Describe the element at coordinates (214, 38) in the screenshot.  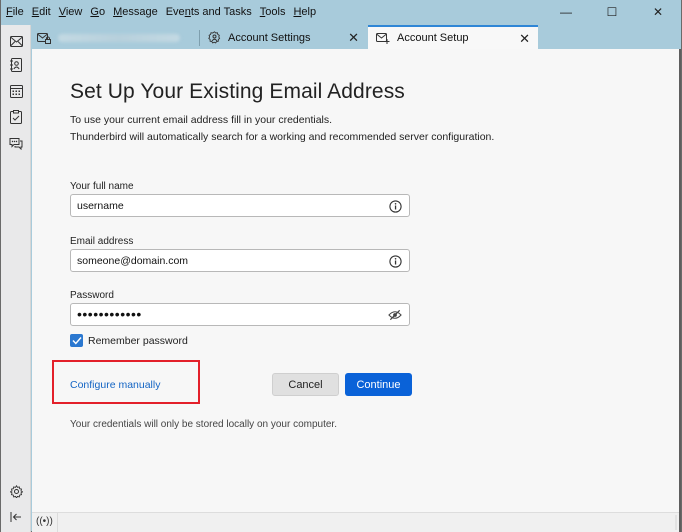
I see `account-settings-icon` at that location.